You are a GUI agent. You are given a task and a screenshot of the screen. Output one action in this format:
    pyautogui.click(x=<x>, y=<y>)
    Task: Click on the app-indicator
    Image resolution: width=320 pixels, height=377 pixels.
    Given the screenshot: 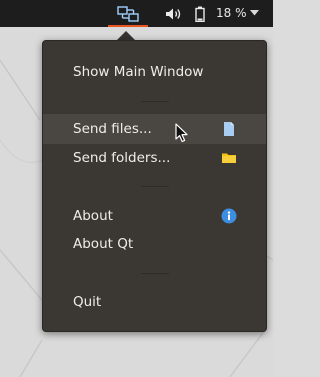 What is the action you would take?
    pyautogui.click(x=128, y=13)
    